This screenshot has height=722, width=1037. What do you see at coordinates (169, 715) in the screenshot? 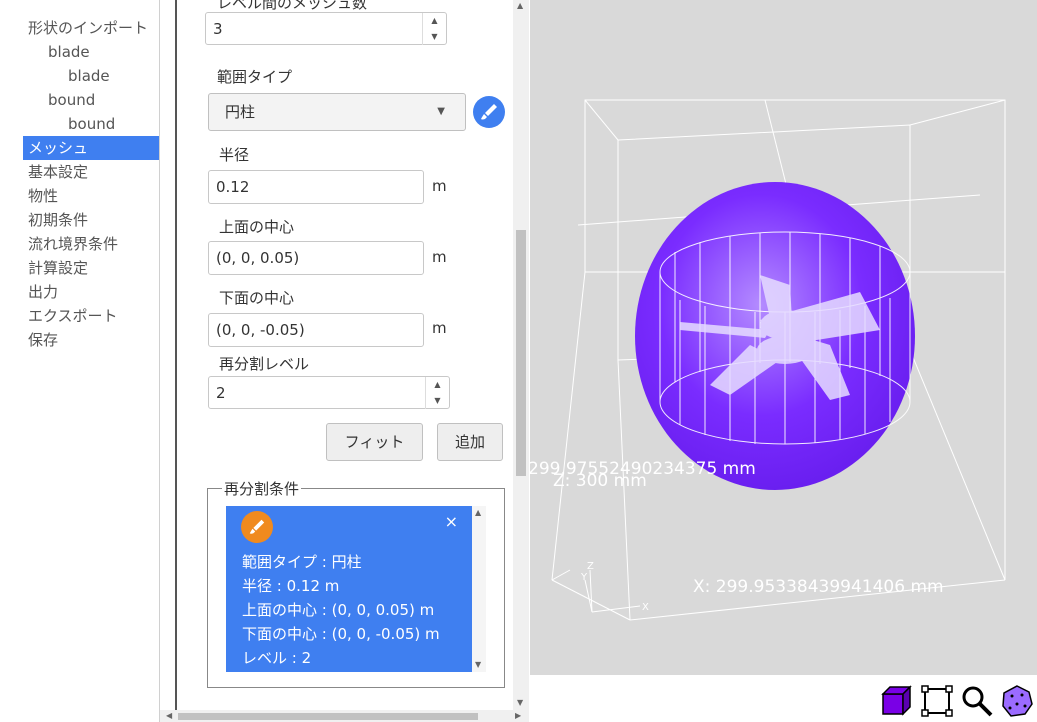
I see `scroll-left-icon: ◀` at bounding box center [169, 715].